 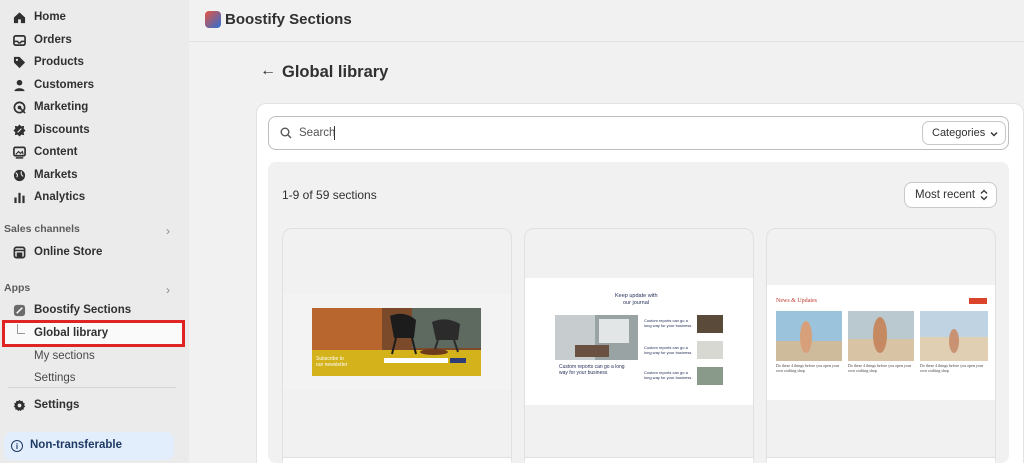 What do you see at coordinates (636, 296) in the screenshot?
I see `journal-title-line1: Keep update with` at bounding box center [636, 296].